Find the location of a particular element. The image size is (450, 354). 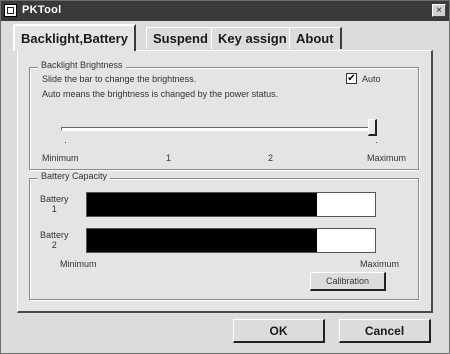

battery-1-label: Battery 1 is located at coordinates (54, 204).